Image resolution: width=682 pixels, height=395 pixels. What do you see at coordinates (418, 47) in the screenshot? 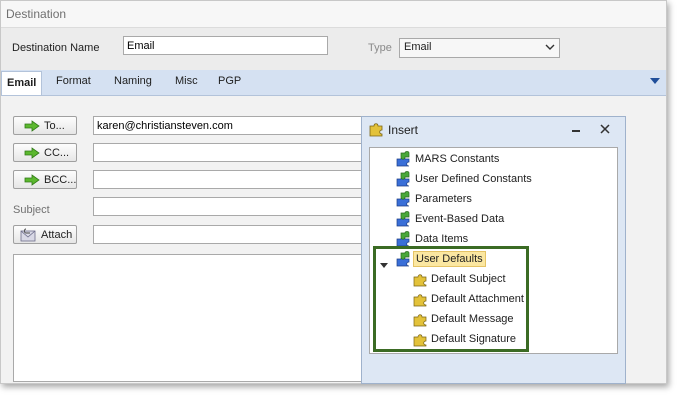
I see `type-select-value: Email` at bounding box center [418, 47].